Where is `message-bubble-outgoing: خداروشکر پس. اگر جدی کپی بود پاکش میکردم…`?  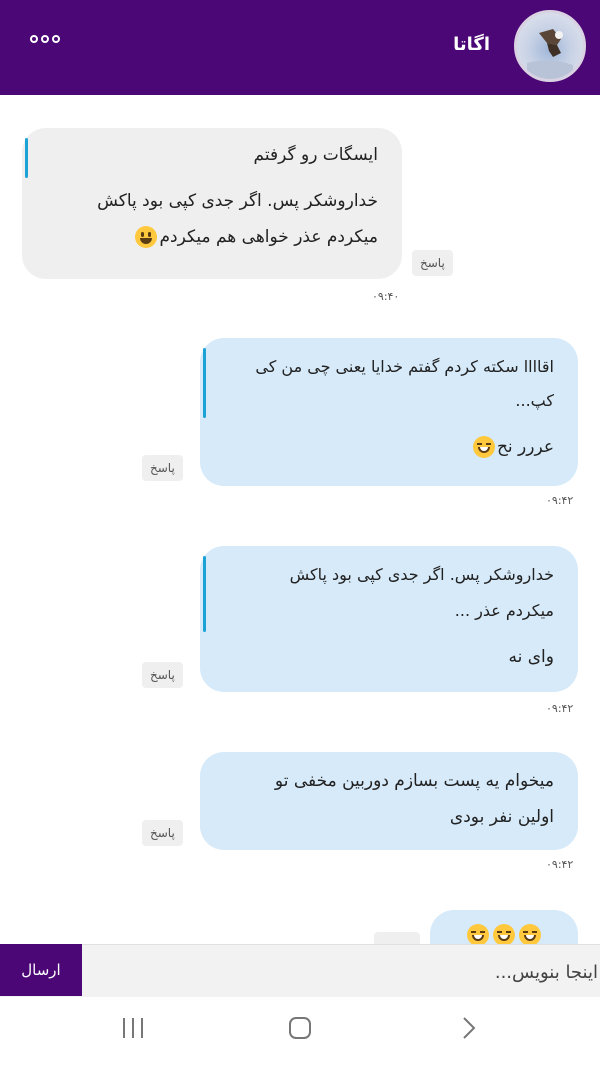 message-bubble-outgoing: خداروشکر پس. اگر جدی کپی بود پاکش میکردم… is located at coordinates (389, 619).